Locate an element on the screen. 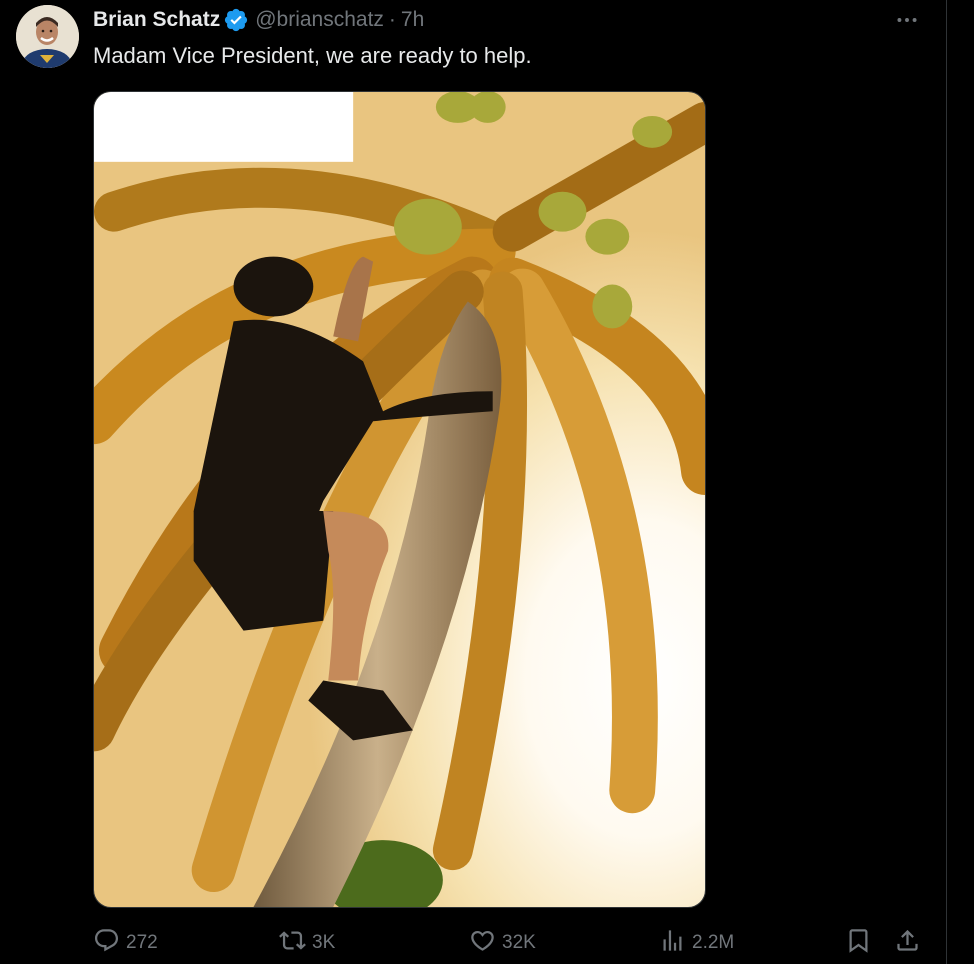 The width and height of the screenshot is (974, 964). reply-count: 272 is located at coordinates (142, 942).